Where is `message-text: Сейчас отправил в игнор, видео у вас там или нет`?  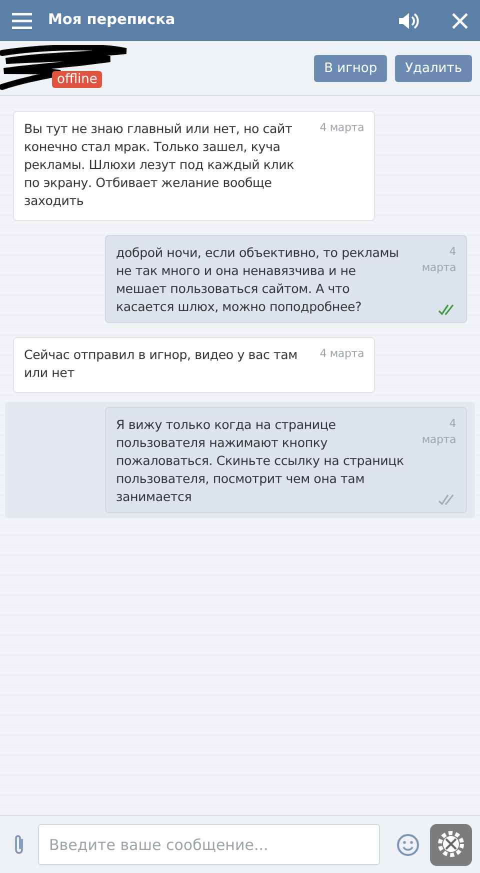
message-text: Сейчас отправил в игнор, видео у вас там или нет is located at coordinates (161, 364).